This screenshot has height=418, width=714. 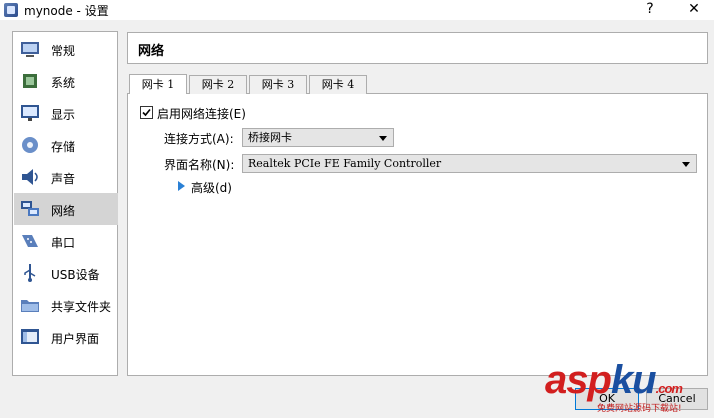 I want to click on attached-to-value: 桥接网卡, so click(x=270, y=137).